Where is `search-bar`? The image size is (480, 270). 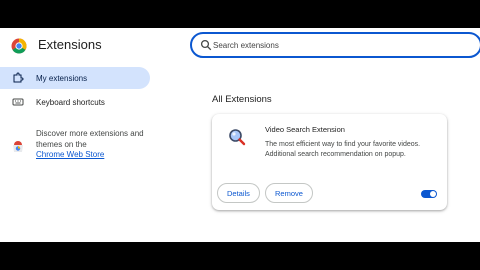
search-bar is located at coordinates (335, 45).